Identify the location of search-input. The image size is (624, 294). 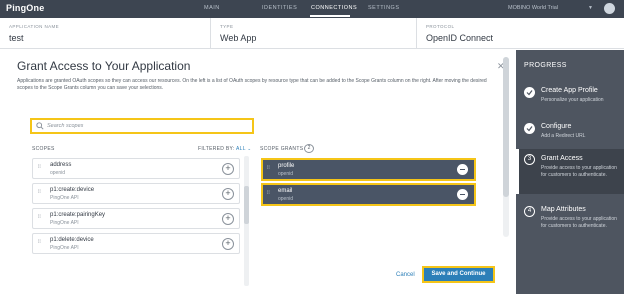
(147, 126).